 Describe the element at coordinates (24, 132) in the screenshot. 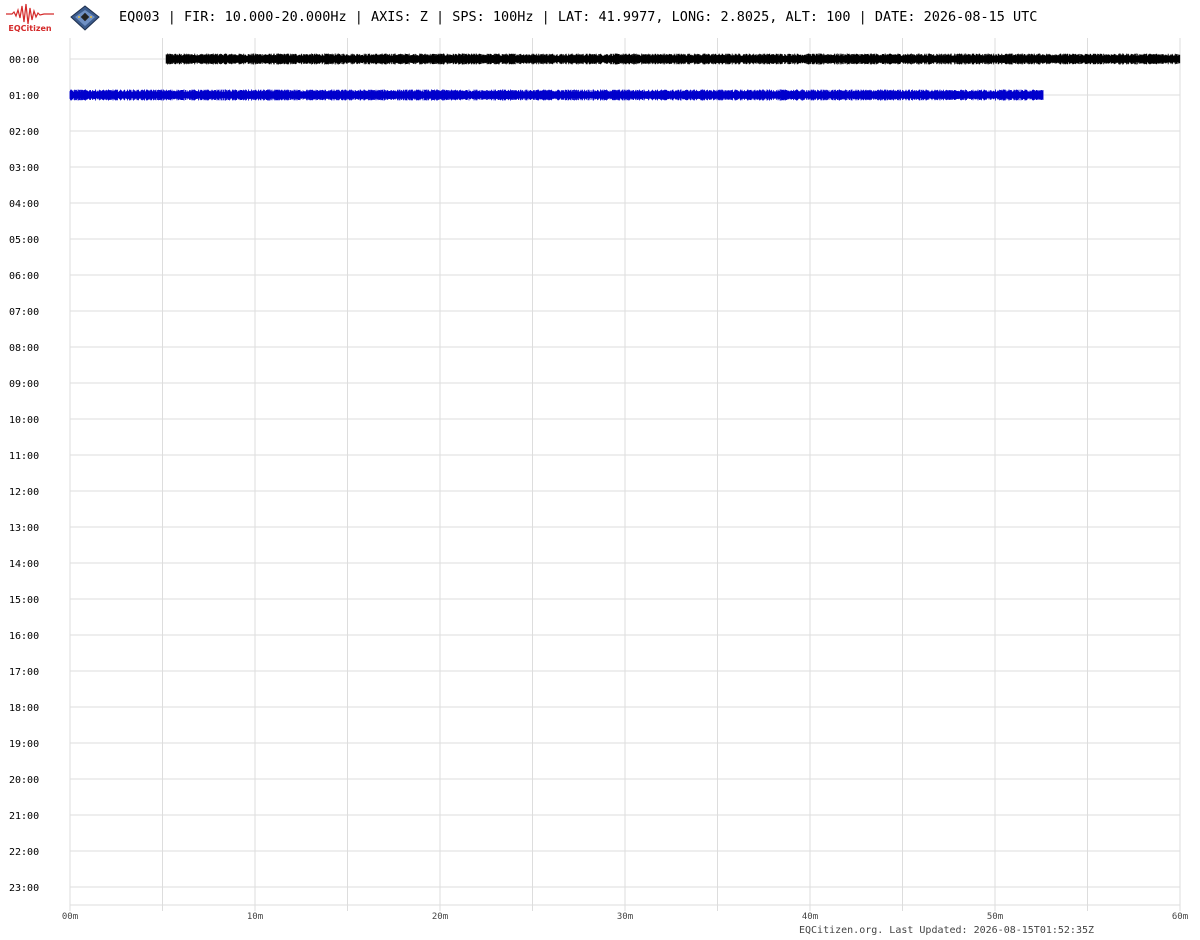

I see `y-tick-label: 02:00` at that location.